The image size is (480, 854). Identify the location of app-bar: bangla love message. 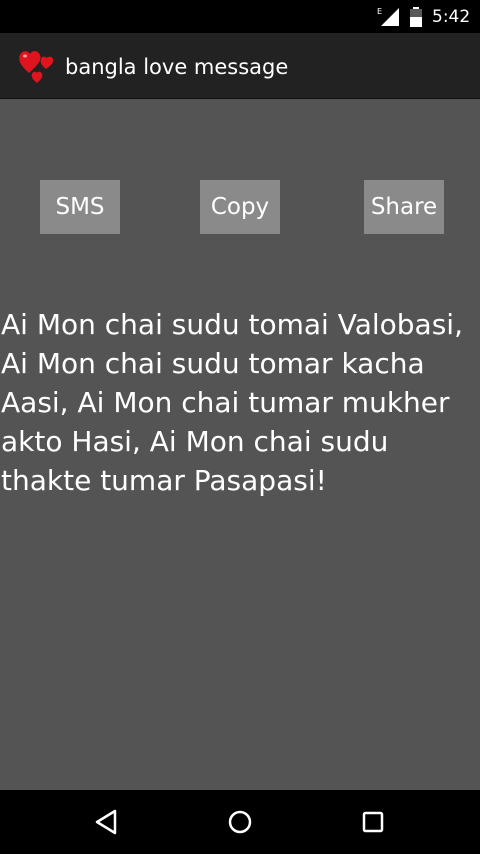
(240, 66).